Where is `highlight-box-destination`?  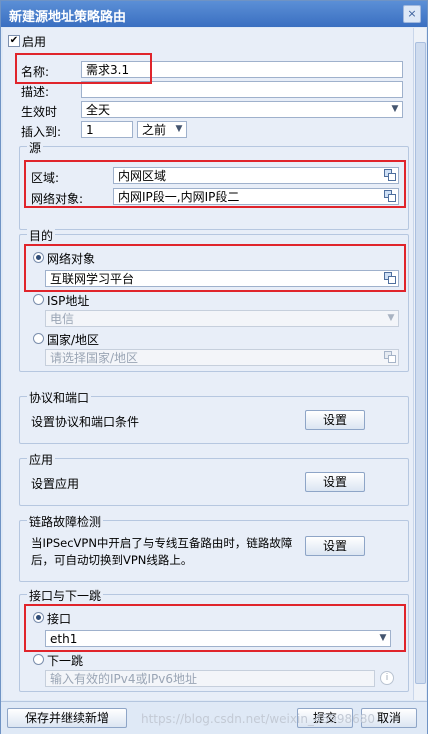
highlight-box-destination is located at coordinates (215, 268).